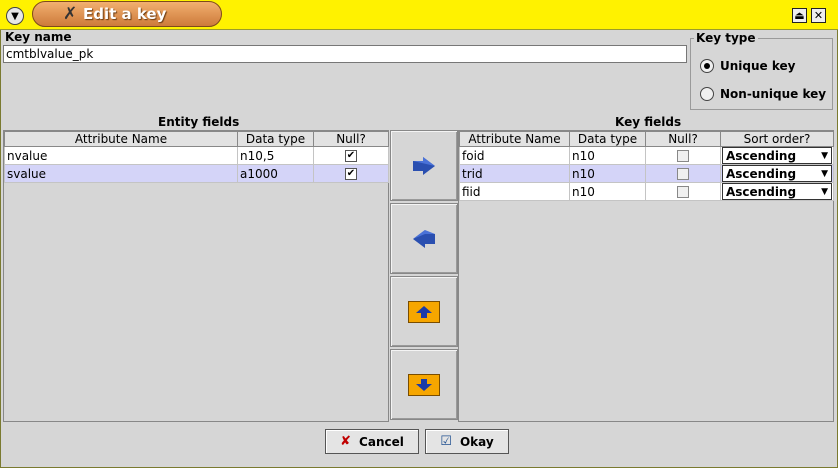 The width and height of the screenshot is (838, 468). What do you see at coordinates (514, 155) in the screenshot?
I see `attribute-name-cell: foid` at bounding box center [514, 155].